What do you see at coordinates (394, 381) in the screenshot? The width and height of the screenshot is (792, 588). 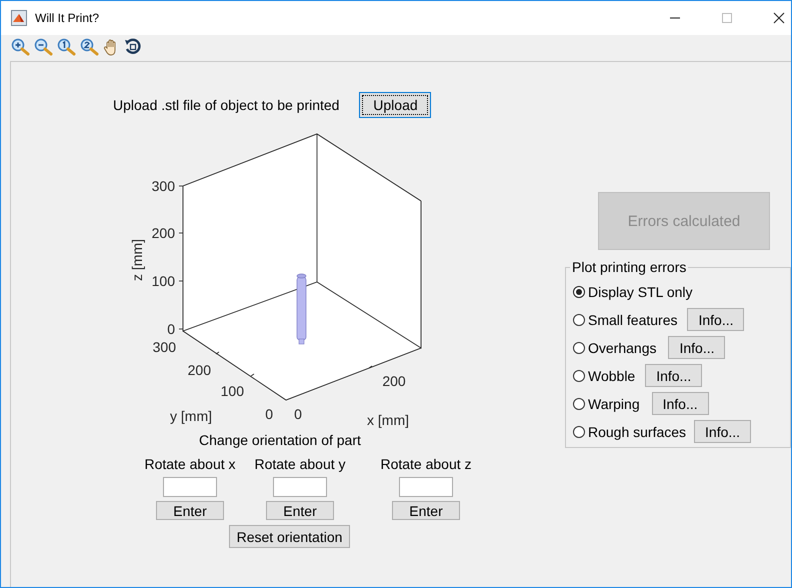 I see `x-tick-label: 200` at bounding box center [394, 381].